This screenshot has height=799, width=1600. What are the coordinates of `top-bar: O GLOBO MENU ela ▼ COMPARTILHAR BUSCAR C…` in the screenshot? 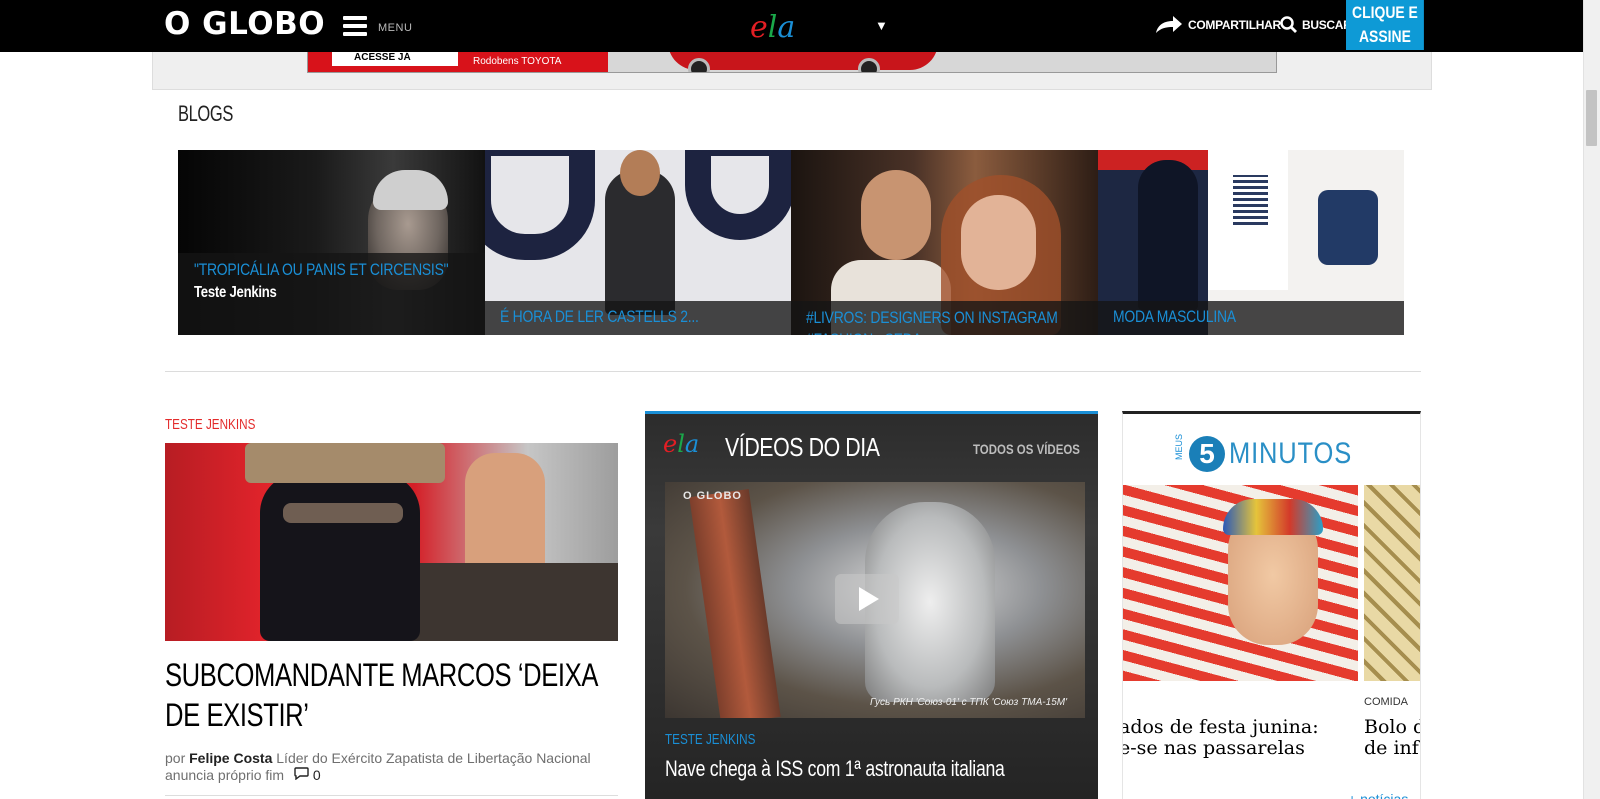 It's located at (791, 26).